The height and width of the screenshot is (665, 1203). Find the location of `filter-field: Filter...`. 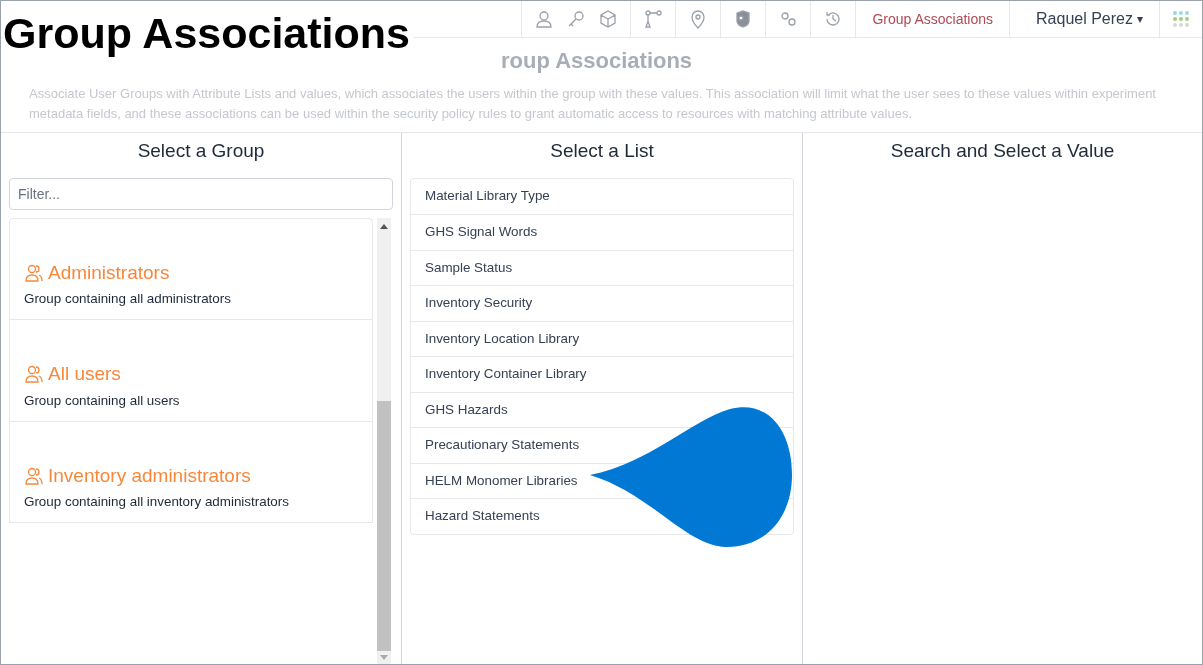

filter-field: Filter... is located at coordinates (201, 193).